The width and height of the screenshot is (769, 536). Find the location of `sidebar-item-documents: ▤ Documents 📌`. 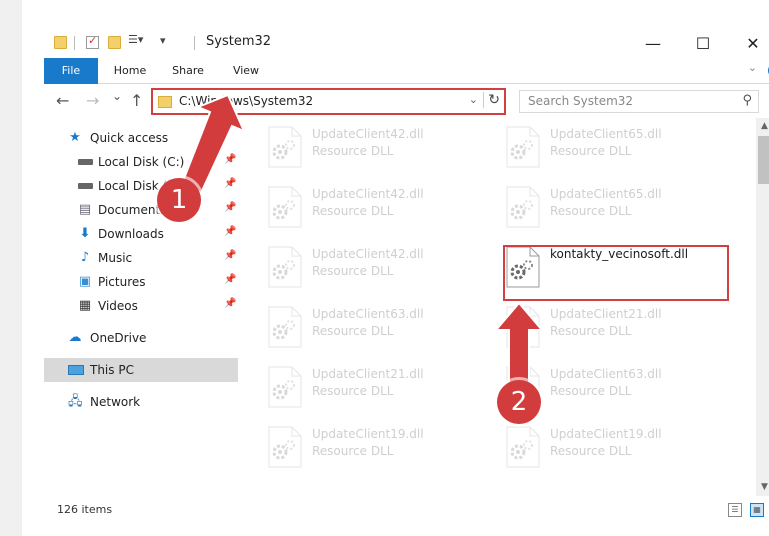

sidebar-item-documents: ▤ Documents 📌 is located at coordinates (141, 210).